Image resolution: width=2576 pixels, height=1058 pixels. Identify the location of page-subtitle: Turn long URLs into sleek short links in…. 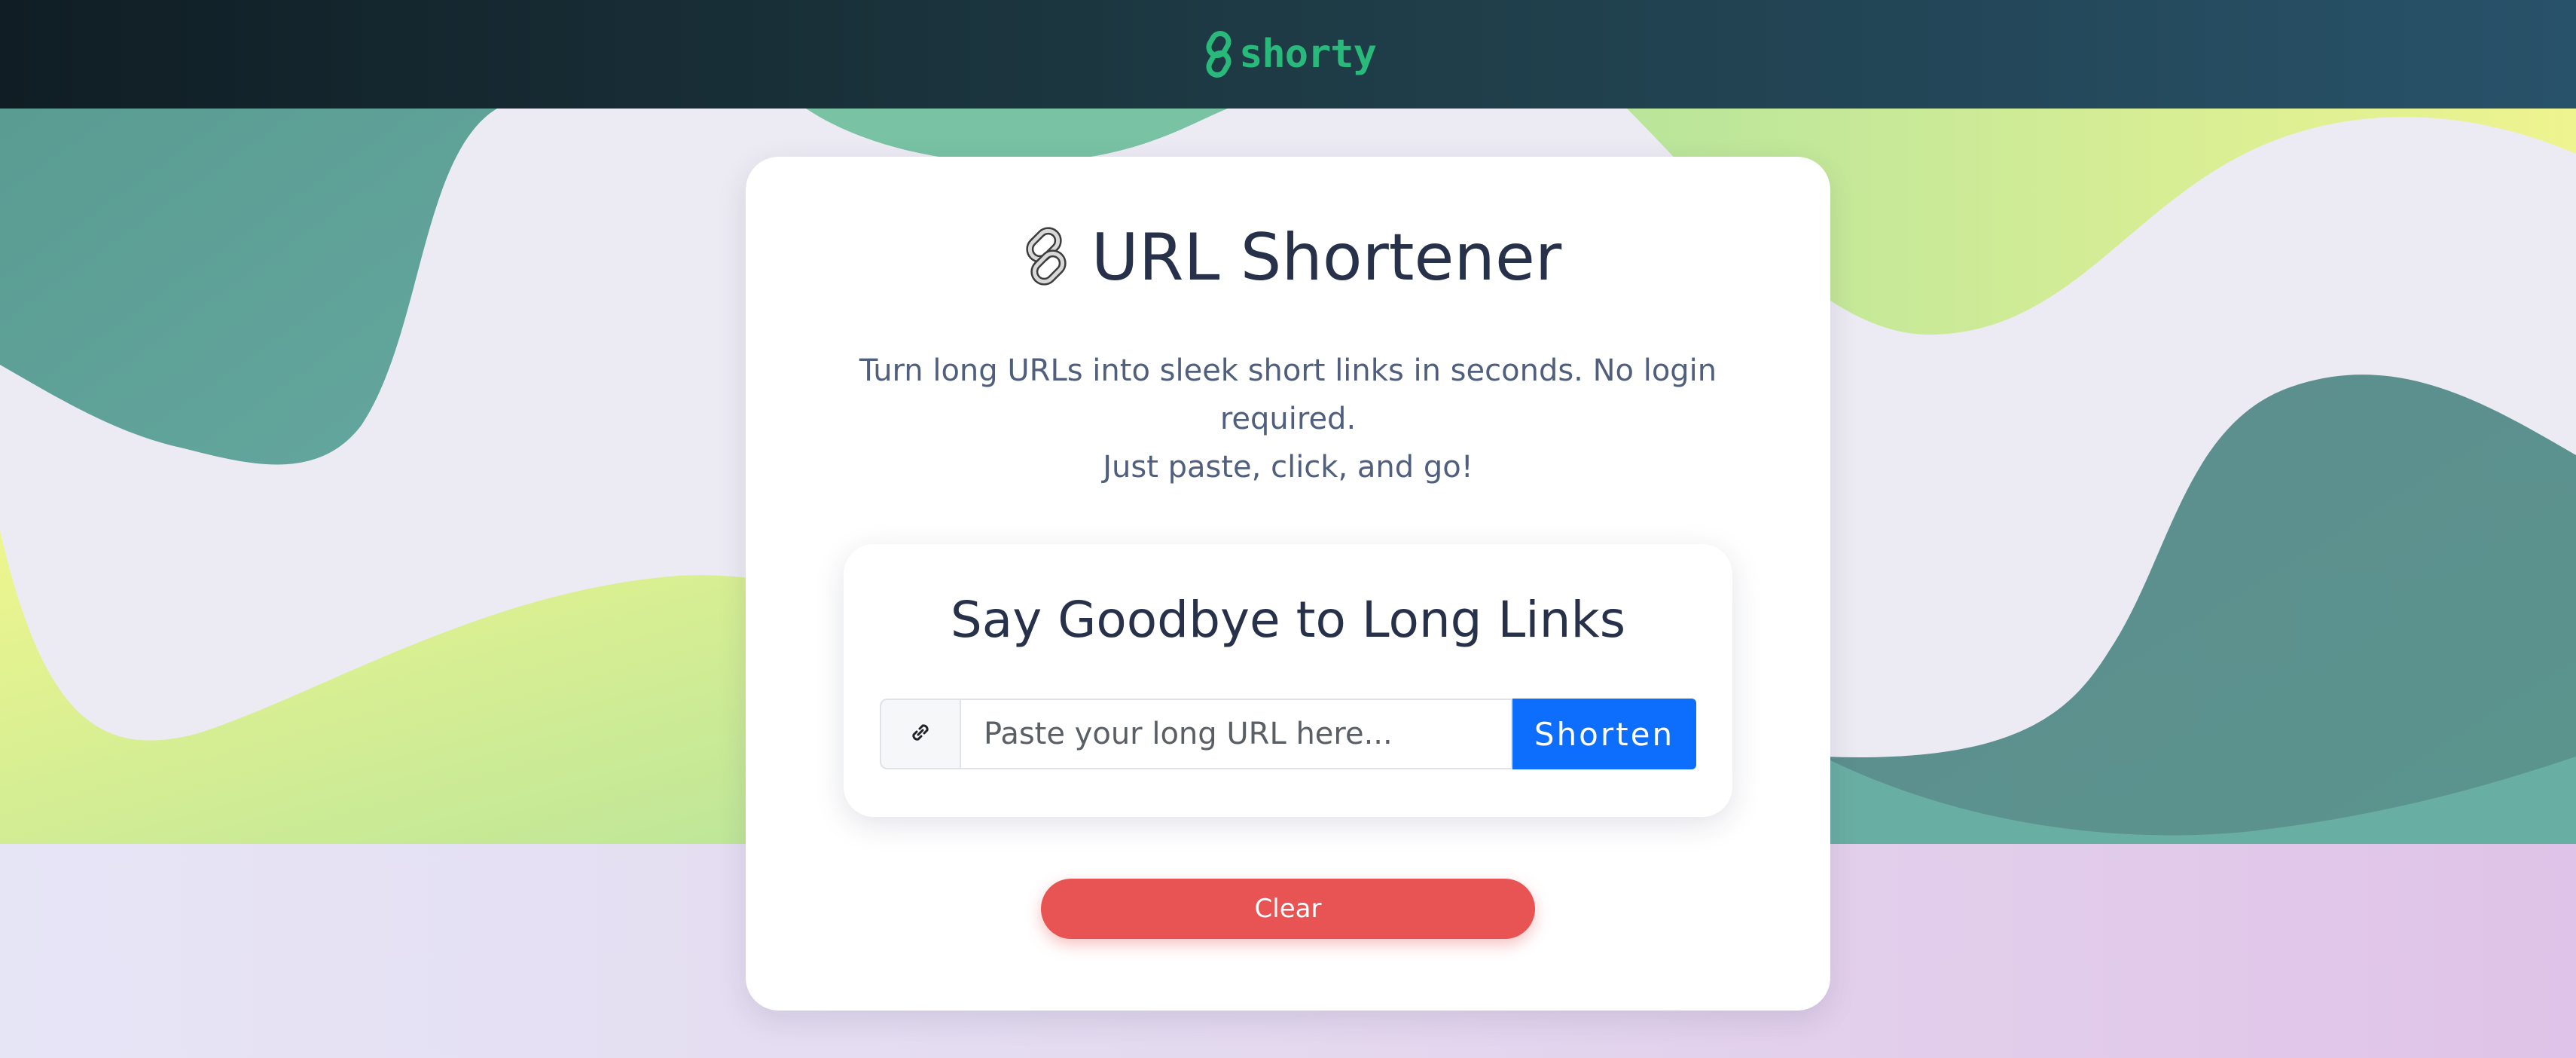
(1288, 419).